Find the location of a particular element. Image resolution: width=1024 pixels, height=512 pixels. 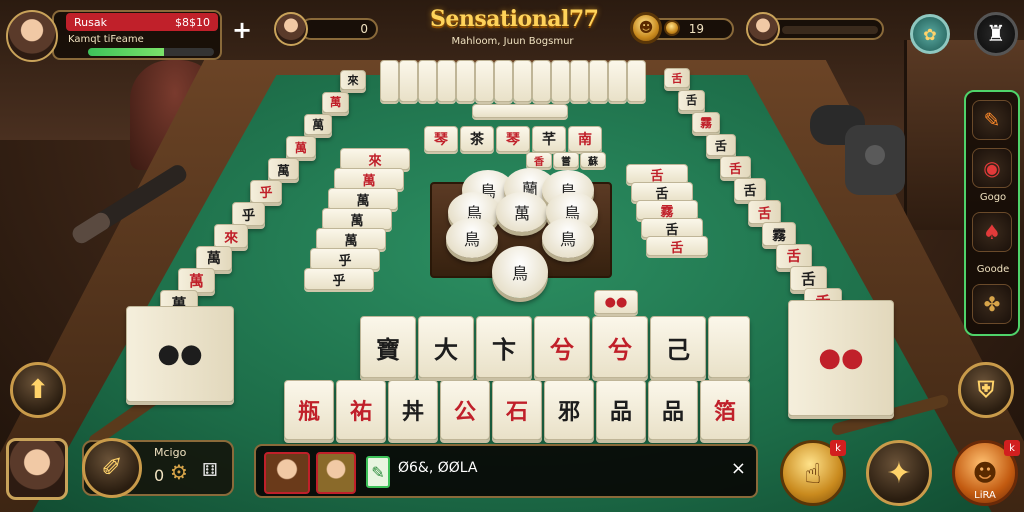

stack-tile: 霧 is located at coordinates (667, 210).